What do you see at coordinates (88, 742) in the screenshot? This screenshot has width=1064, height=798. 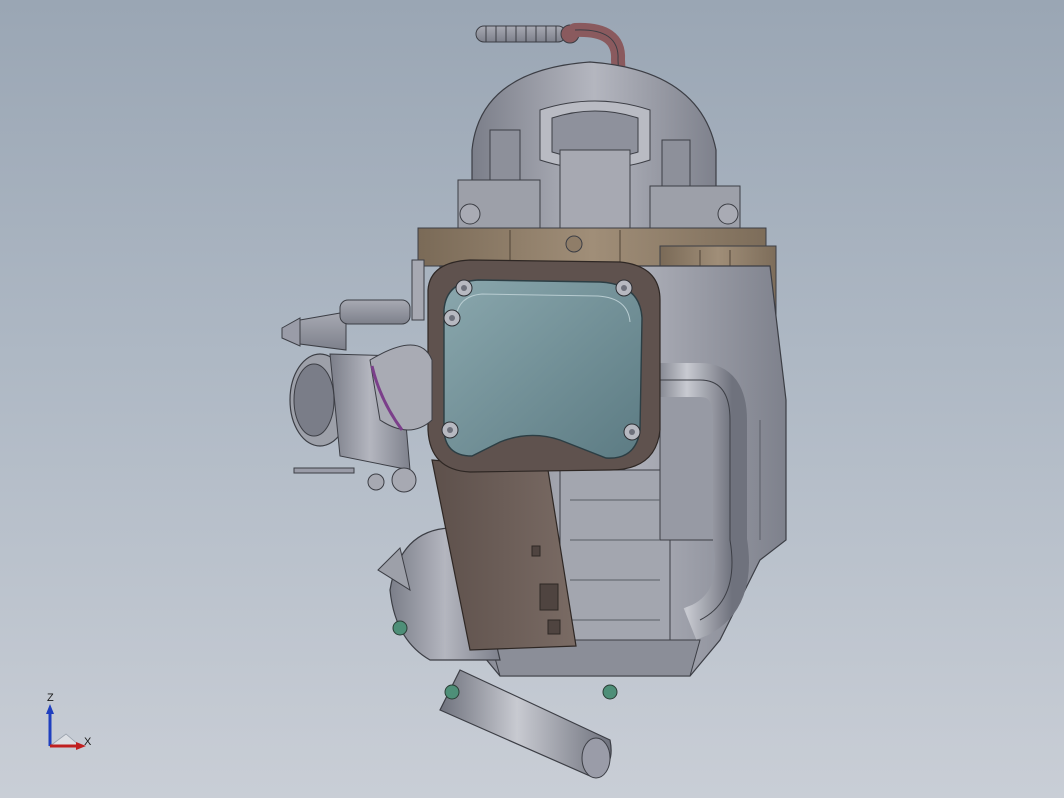 I see `triad-x-label: X` at bounding box center [88, 742].